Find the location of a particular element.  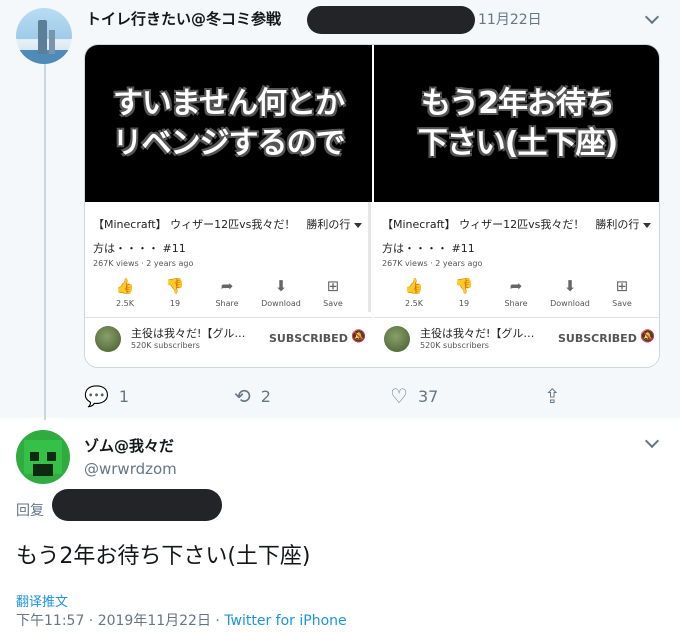

video-frame: すいません何とか リベンジするので is located at coordinates (228, 123).